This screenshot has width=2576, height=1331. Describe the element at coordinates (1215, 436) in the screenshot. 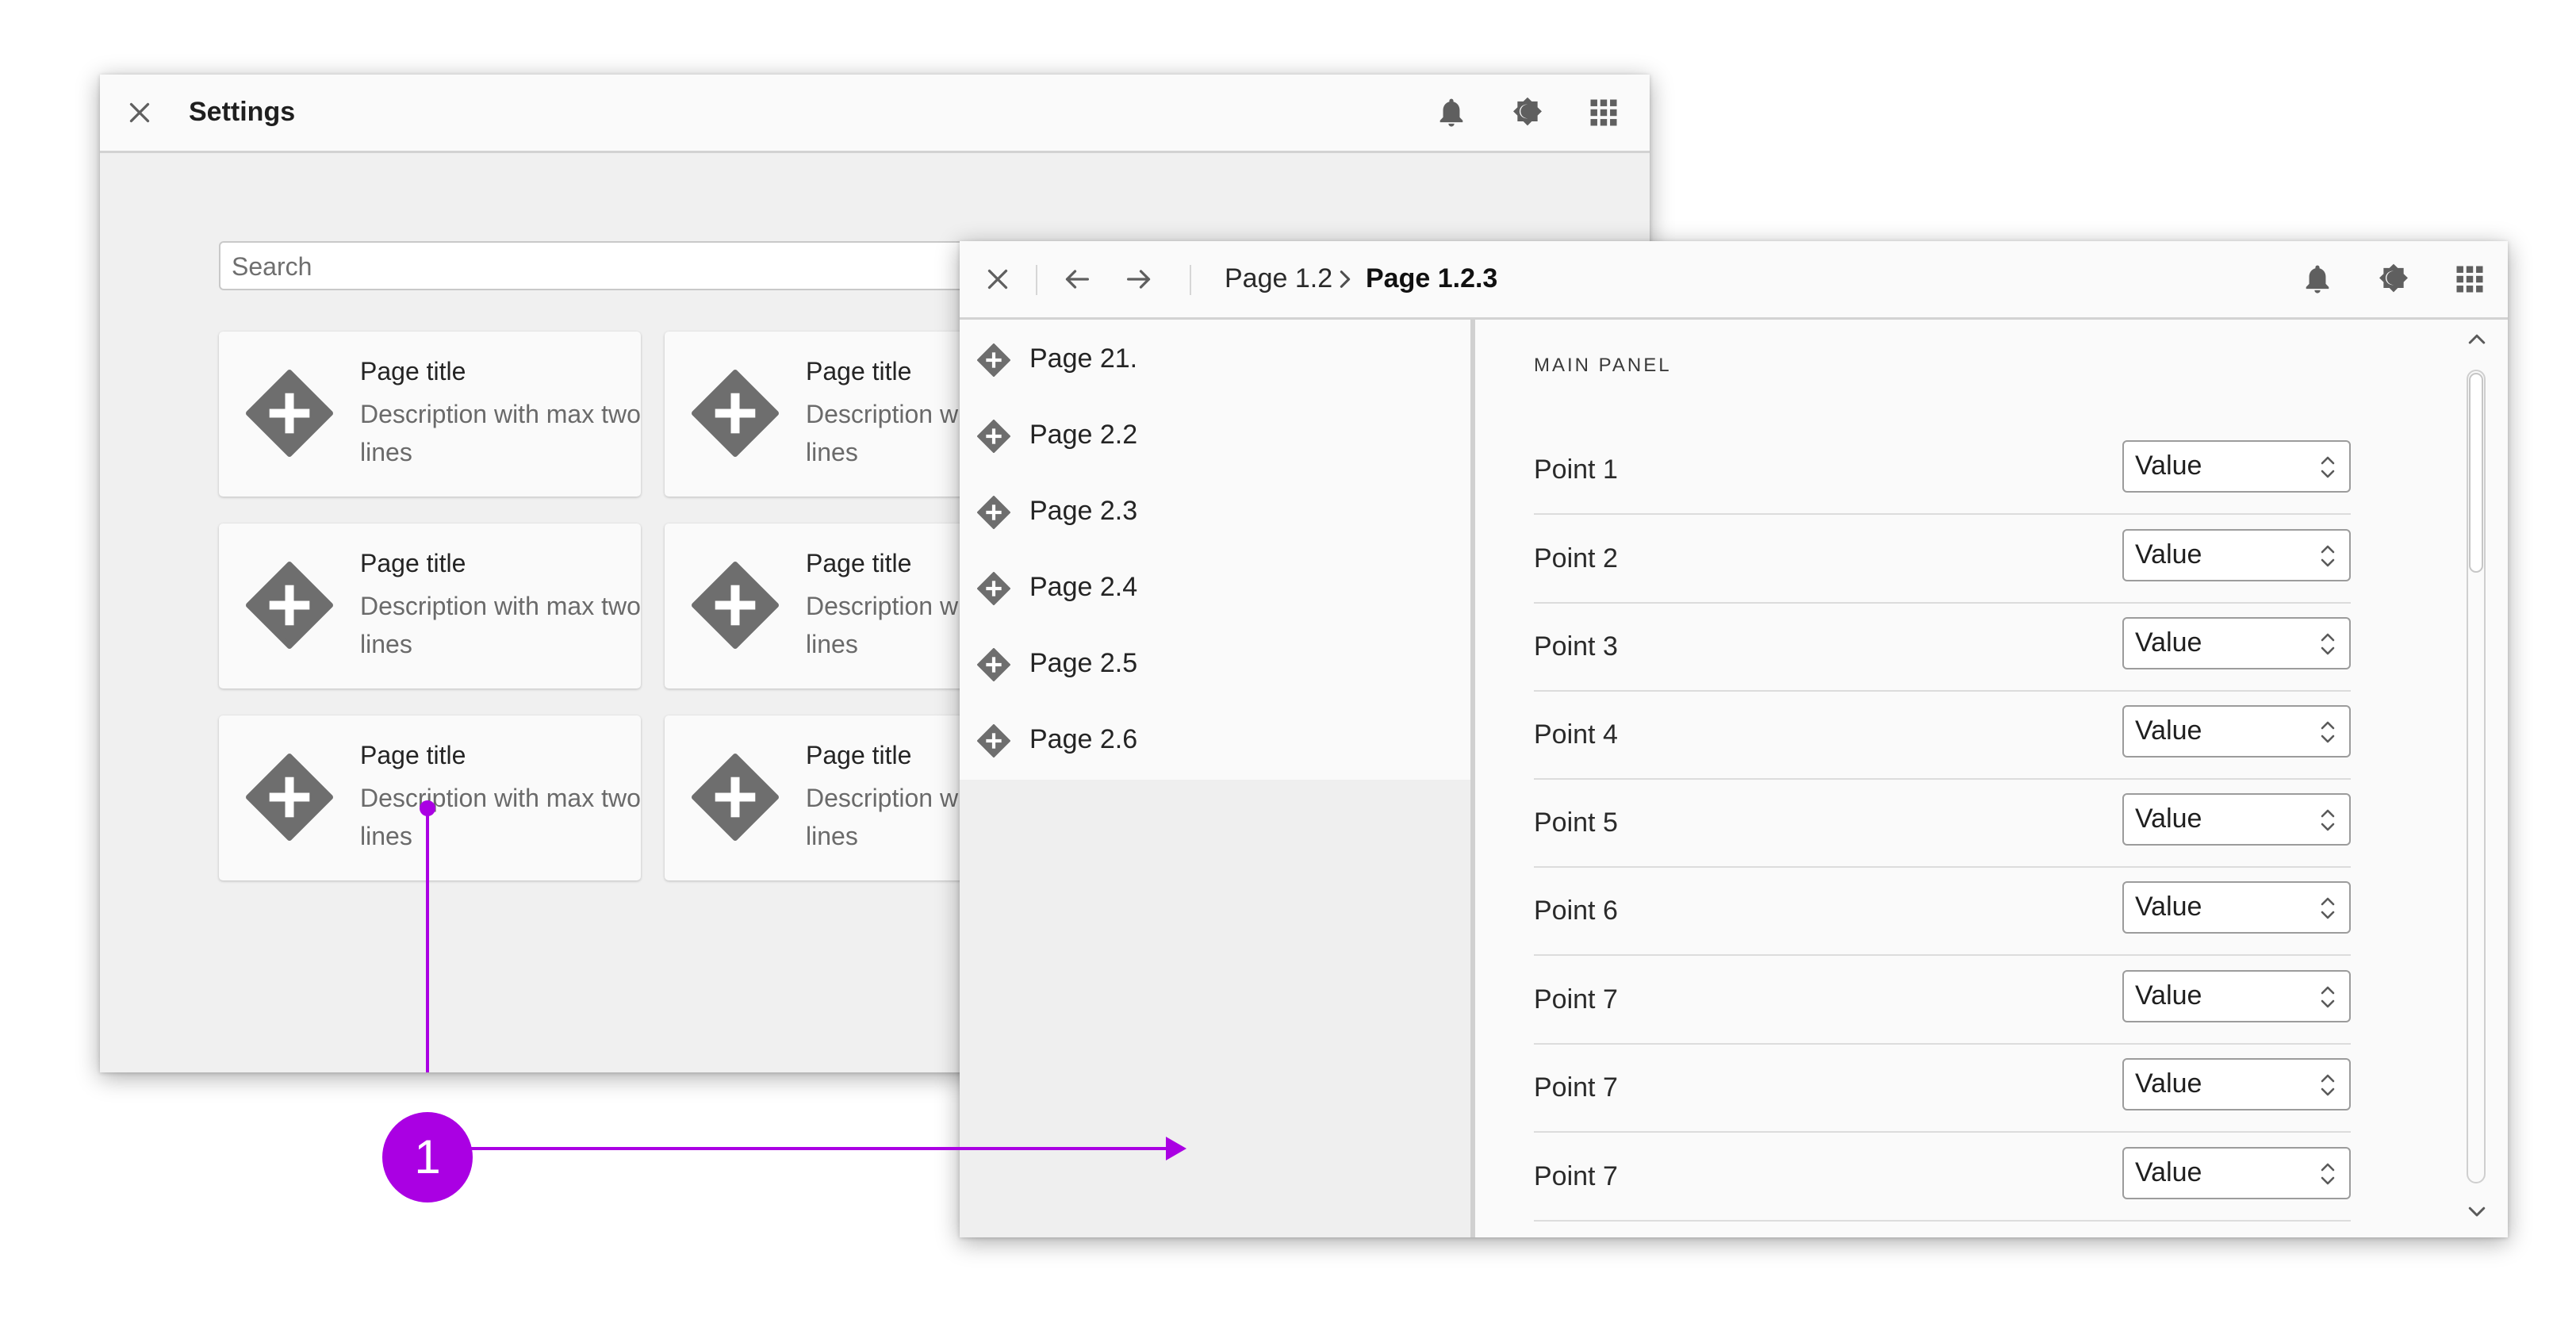

I see `nav-item: Page 2.2` at that location.